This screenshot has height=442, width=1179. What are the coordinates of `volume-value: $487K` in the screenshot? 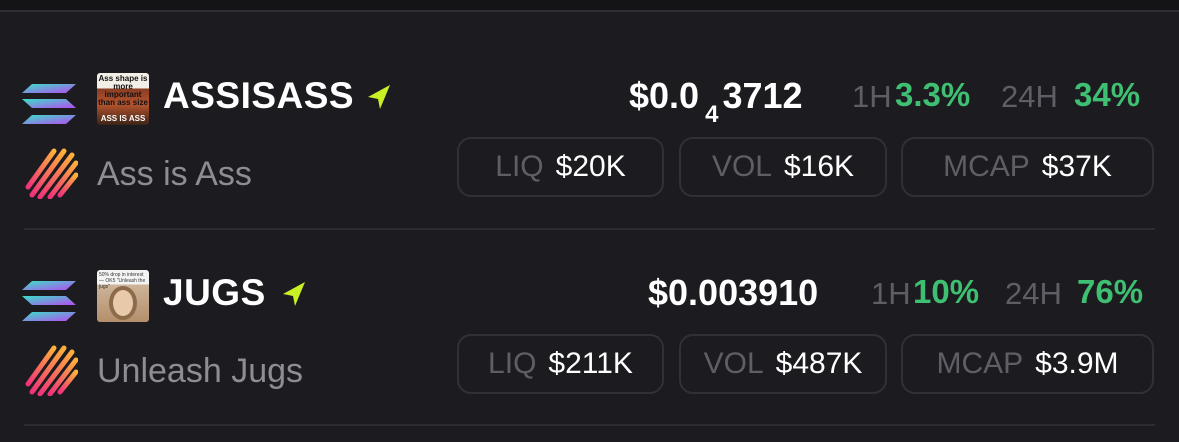 It's located at (819, 363).